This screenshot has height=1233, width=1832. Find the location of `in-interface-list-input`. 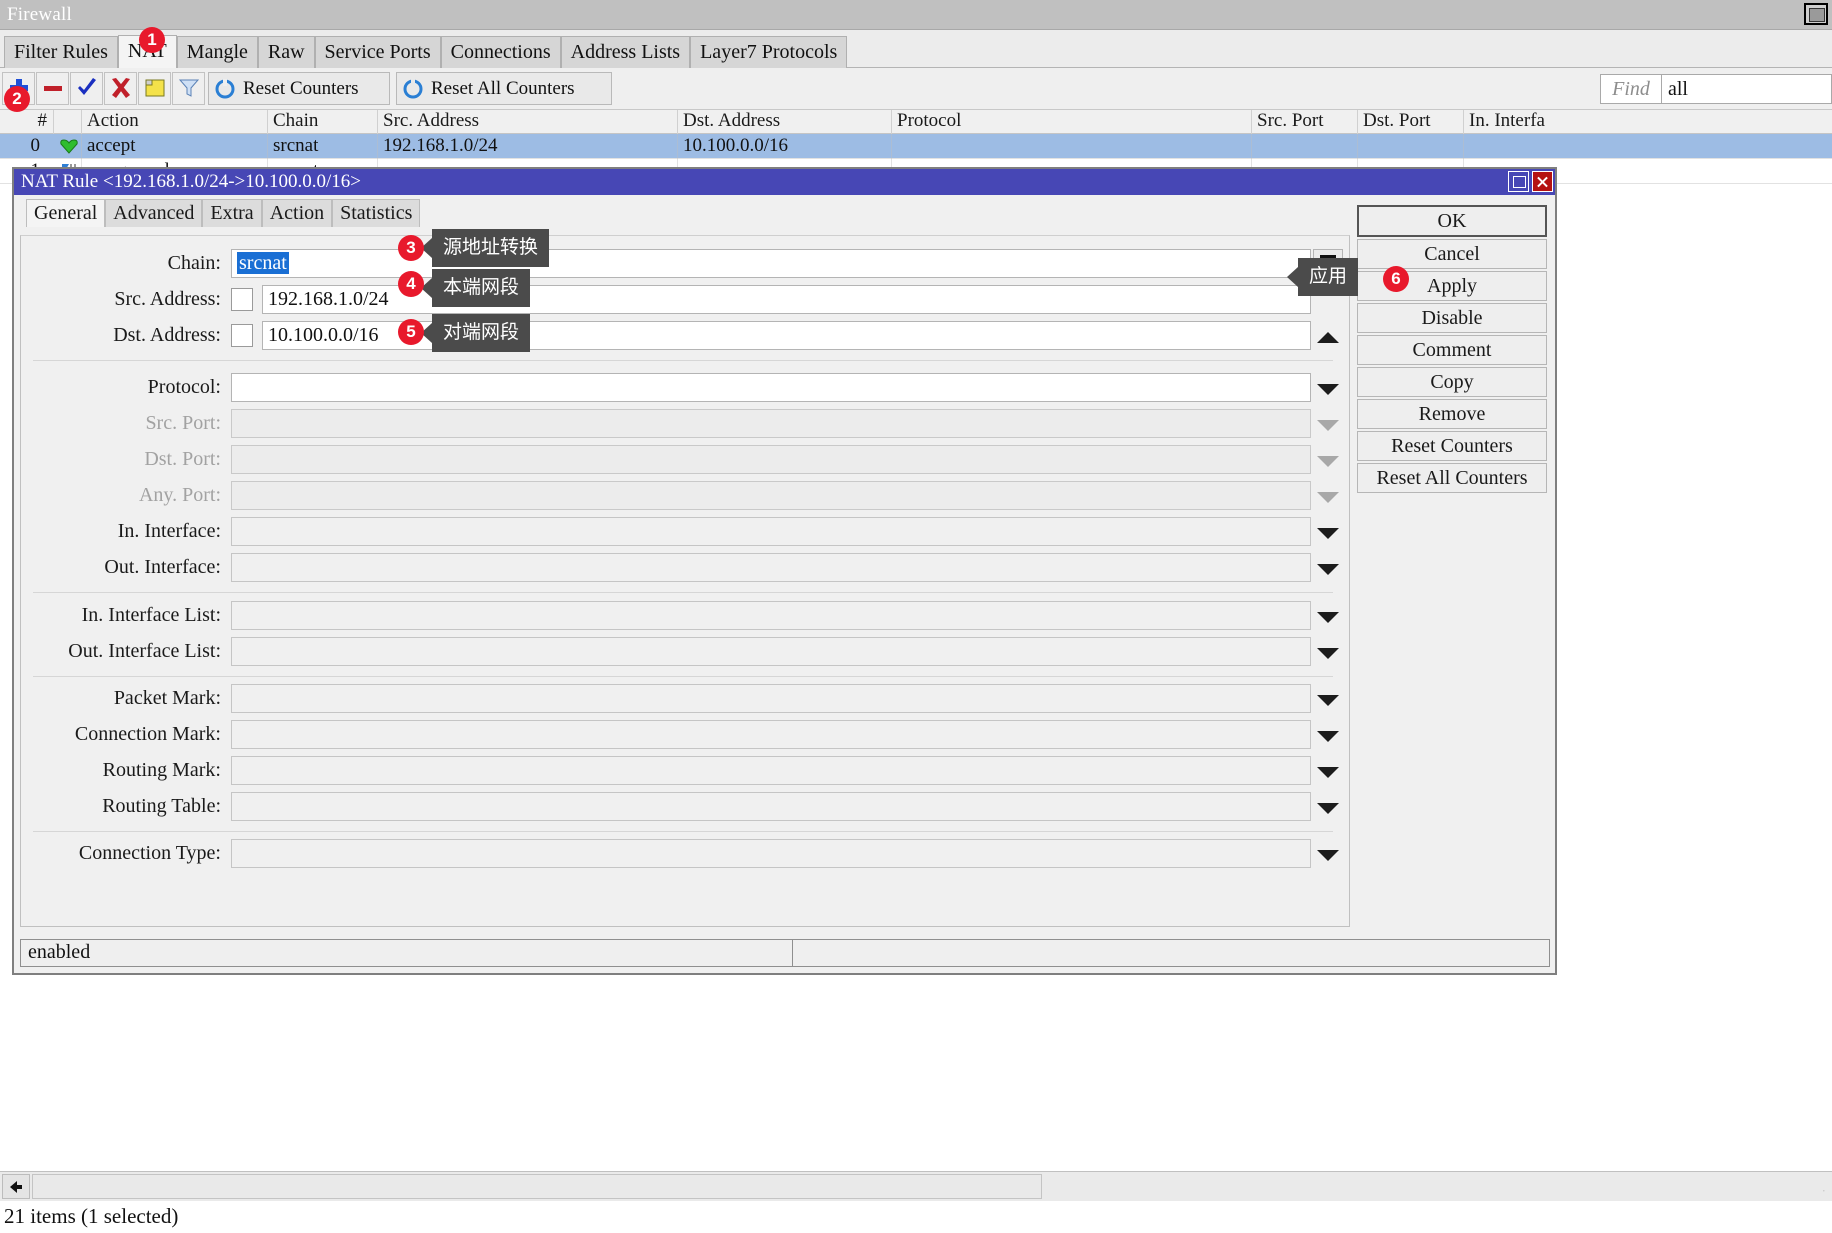

in-interface-list-input is located at coordinates (771, 615).